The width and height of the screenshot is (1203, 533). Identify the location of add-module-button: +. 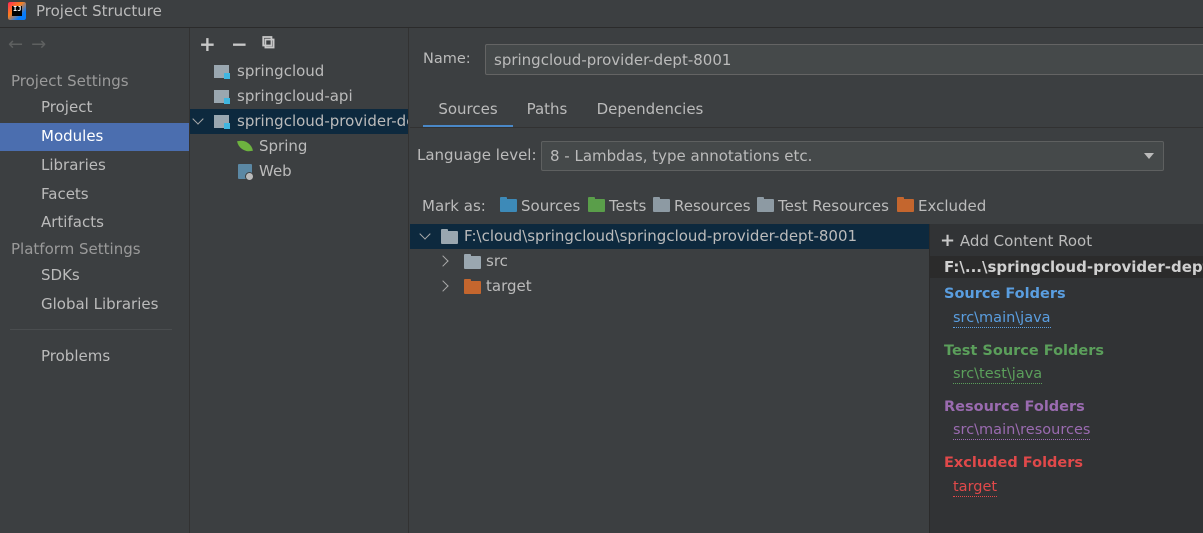
(207, 44).